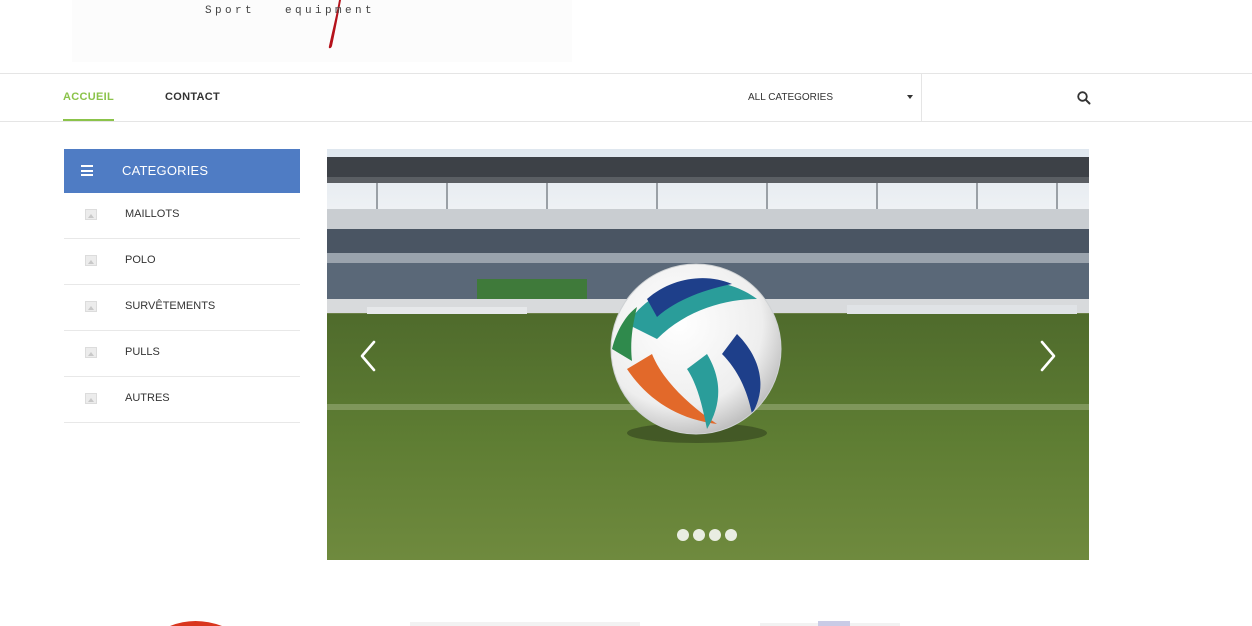  I want to click on nav-link-contact: CONTACT, so click(192, 97).